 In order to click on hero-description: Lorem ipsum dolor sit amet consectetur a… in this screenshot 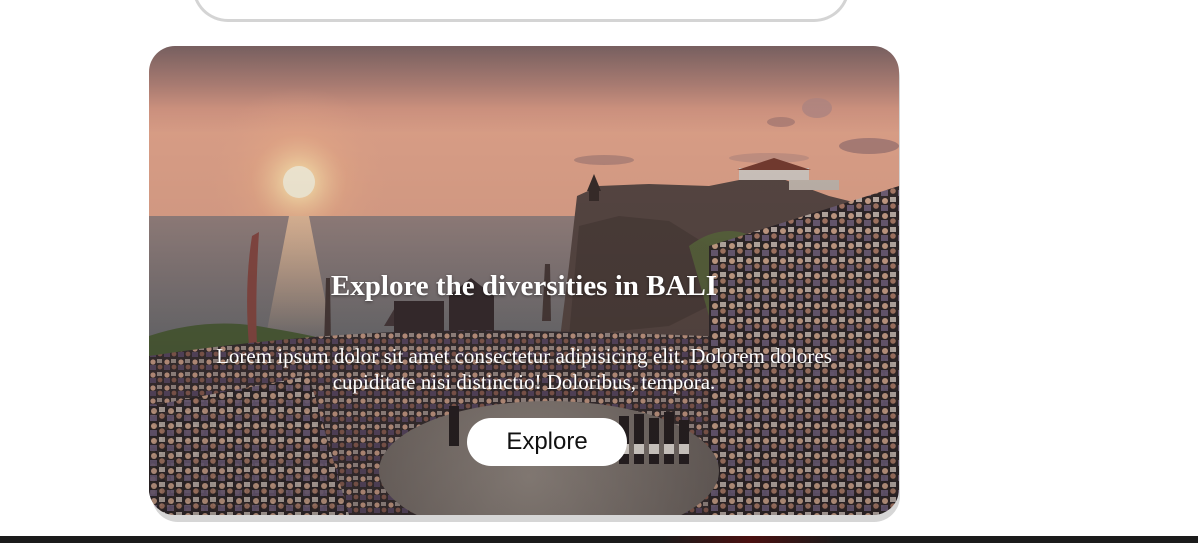, I will do `click(524, 369)`.